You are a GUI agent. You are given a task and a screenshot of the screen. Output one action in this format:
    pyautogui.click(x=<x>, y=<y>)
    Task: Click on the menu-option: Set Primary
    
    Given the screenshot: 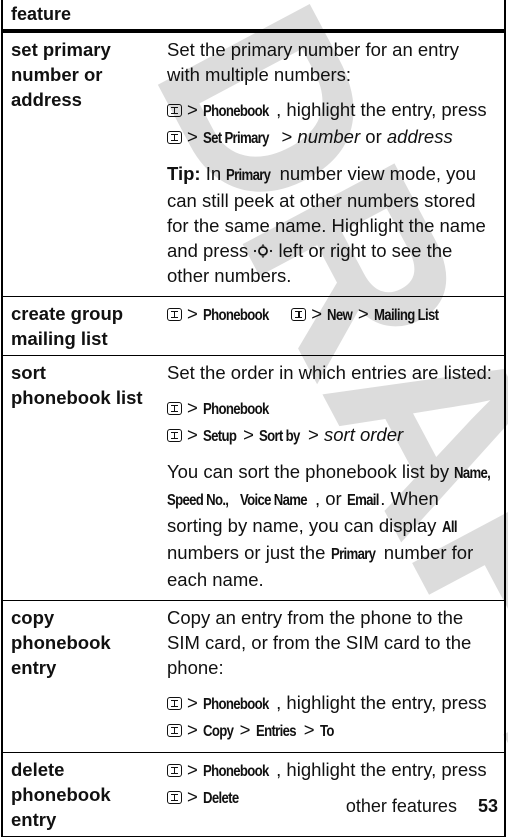 What is the action you would take?
    pyautogui.click(x=235, y=138)
    